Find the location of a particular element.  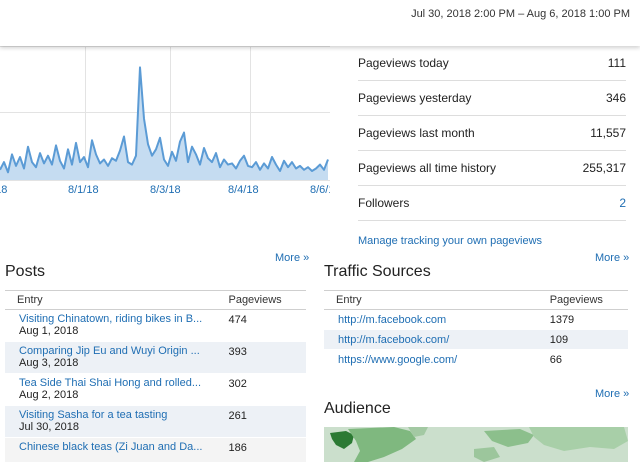

stat-pageviews-yesterday: Pageviews yesterday 346 is located at coordinates (492, 98).